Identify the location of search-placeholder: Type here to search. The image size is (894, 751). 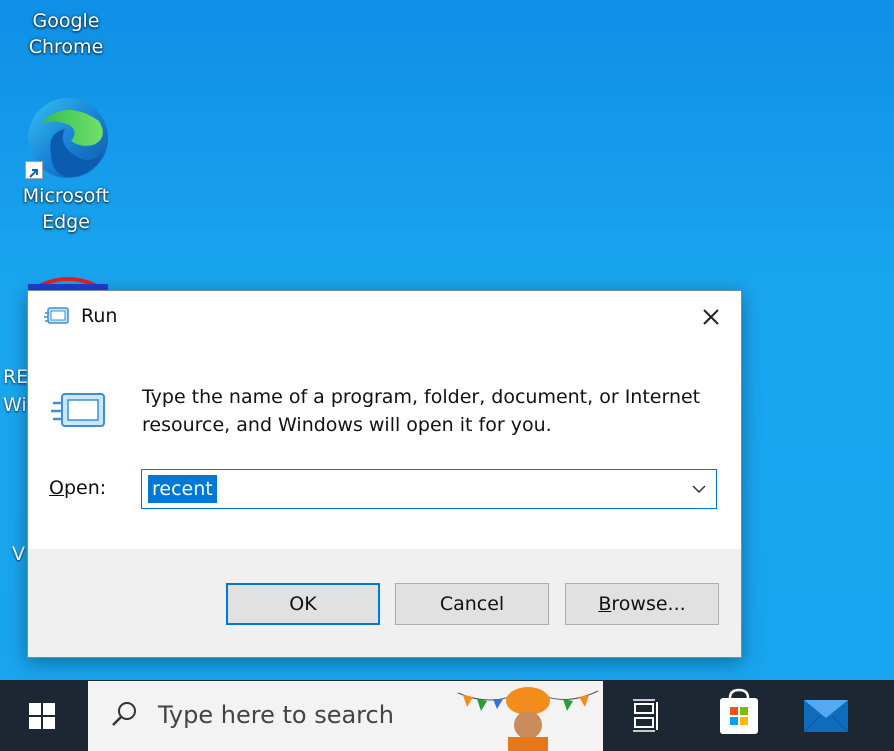
(276, 715).